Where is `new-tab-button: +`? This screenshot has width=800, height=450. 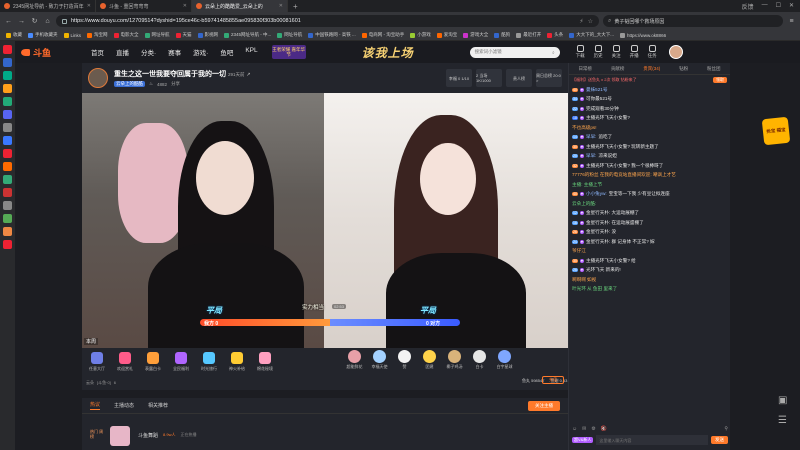 new-tab-button: + is located at coordinates (295, 6).